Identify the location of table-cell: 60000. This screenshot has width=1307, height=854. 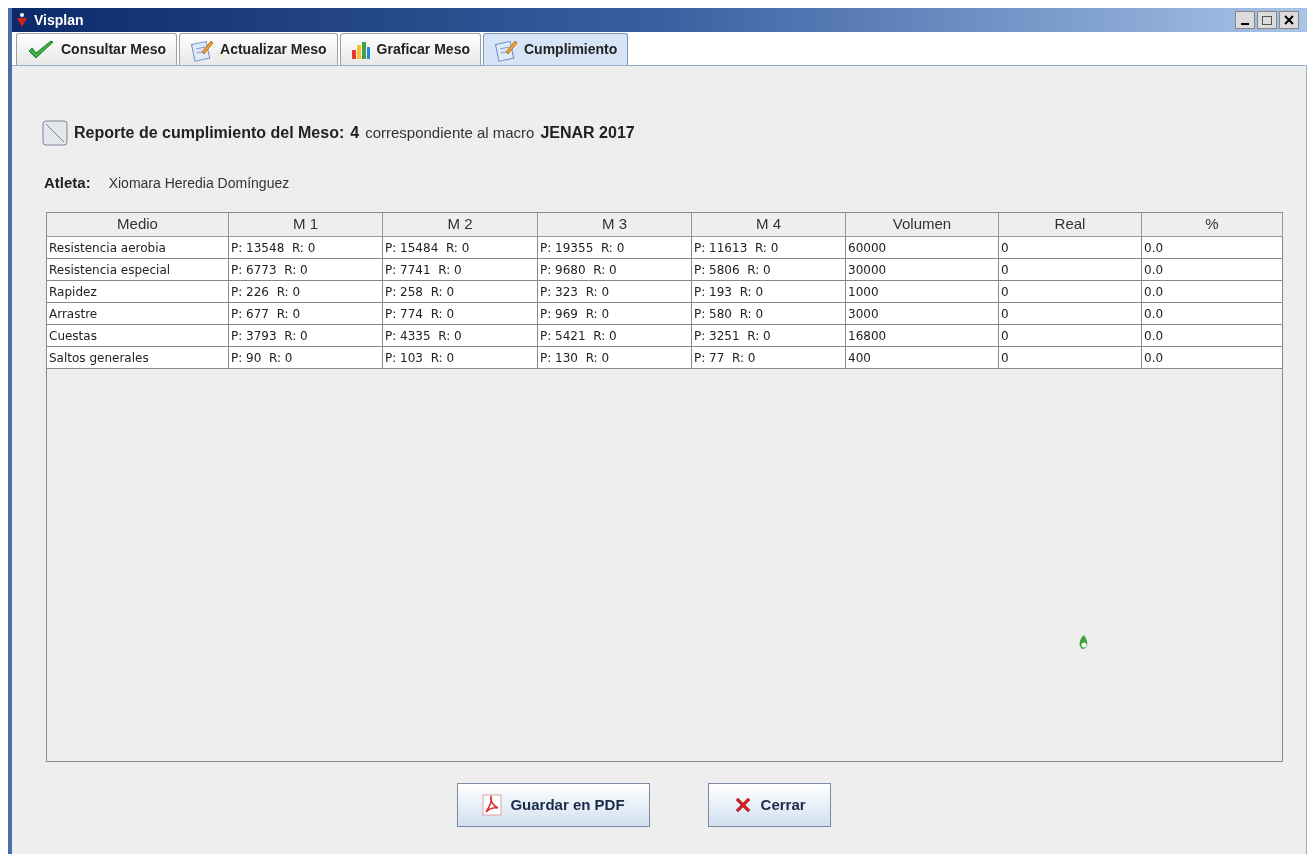
(922, 248).